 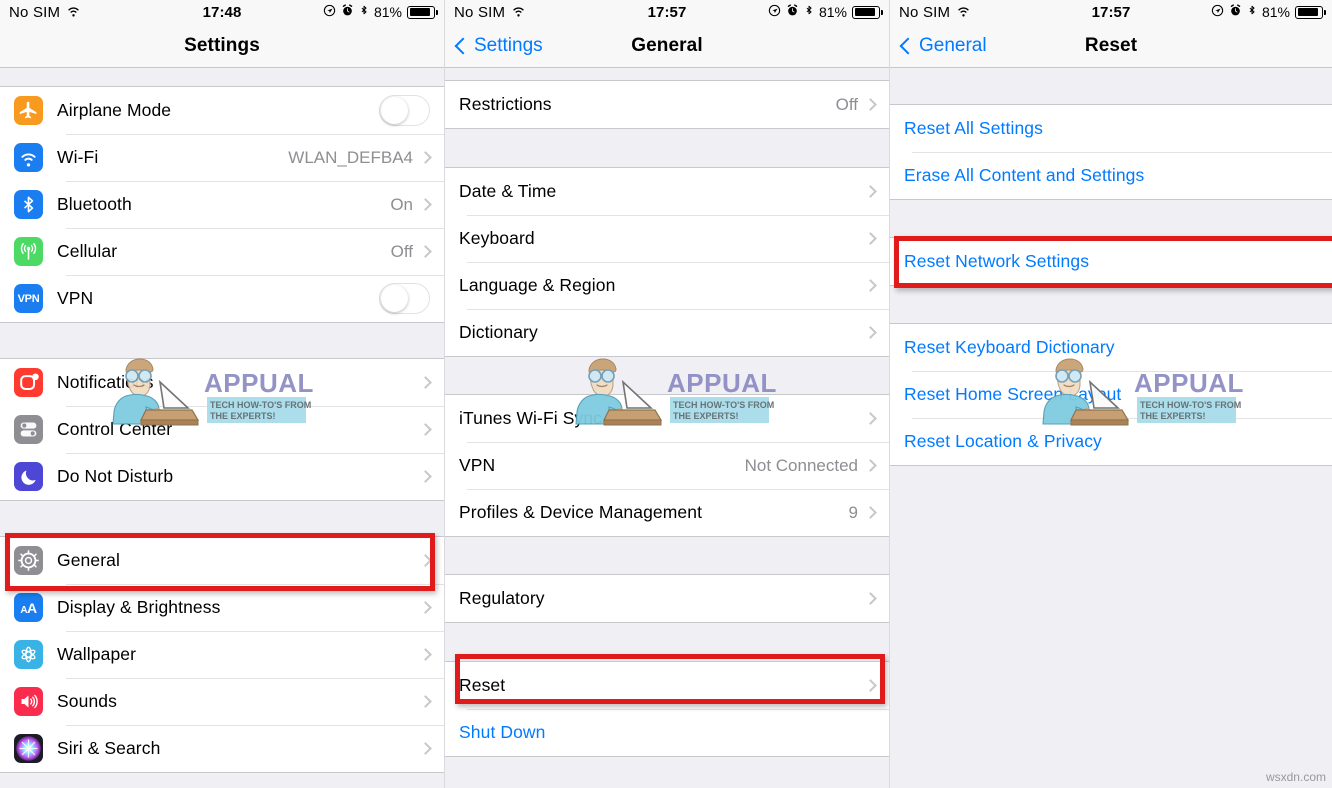 I want to click on list-row-label: Display & Brightness, so click(x=139, y=607).